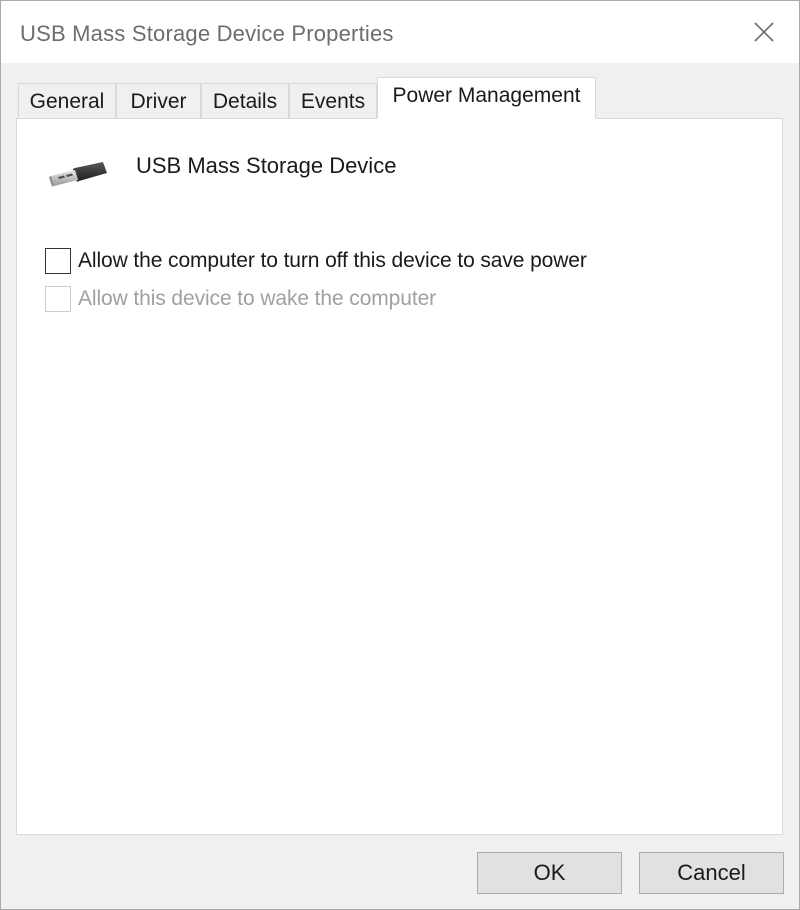 This screenshot has width=800, height=910. What do you see at coordinates (207, 33) in the screenshot?
I see `window-title: USB Mass Storage Device Properties` at bounding box center [207, 33].